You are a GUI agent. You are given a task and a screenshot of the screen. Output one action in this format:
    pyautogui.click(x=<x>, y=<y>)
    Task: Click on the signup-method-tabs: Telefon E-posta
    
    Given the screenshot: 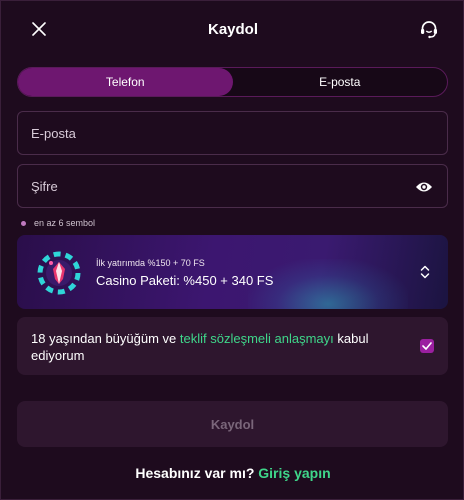 What is the action you would take?
    pyautogui.click(x=232, y=82)
    